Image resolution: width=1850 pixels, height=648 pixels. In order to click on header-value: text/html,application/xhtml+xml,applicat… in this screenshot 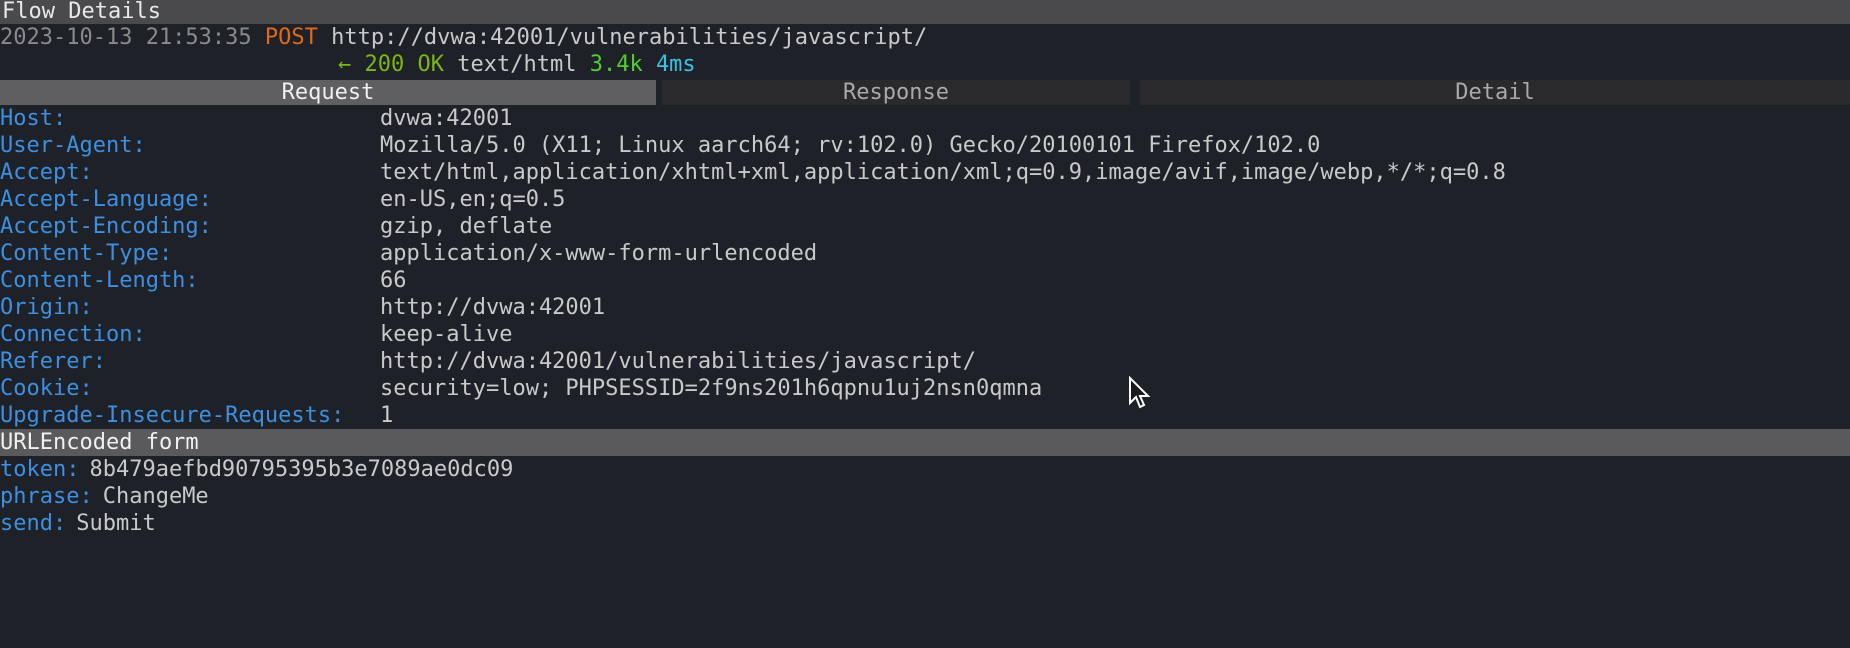, I will do `click(943, 172)`.